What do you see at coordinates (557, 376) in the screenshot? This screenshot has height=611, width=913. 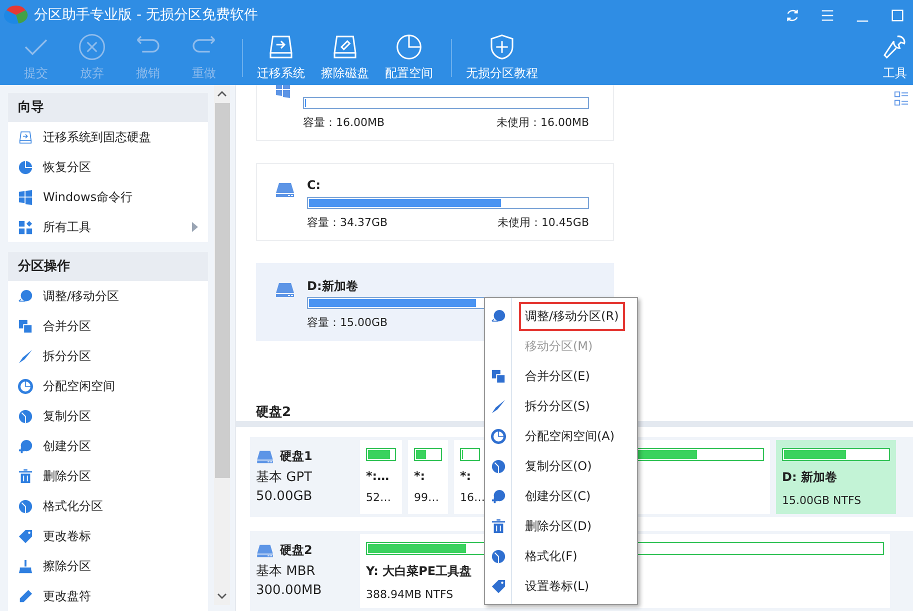 I see `menu-item-label: 合并分区(E)` at bounding box center [557, 376].